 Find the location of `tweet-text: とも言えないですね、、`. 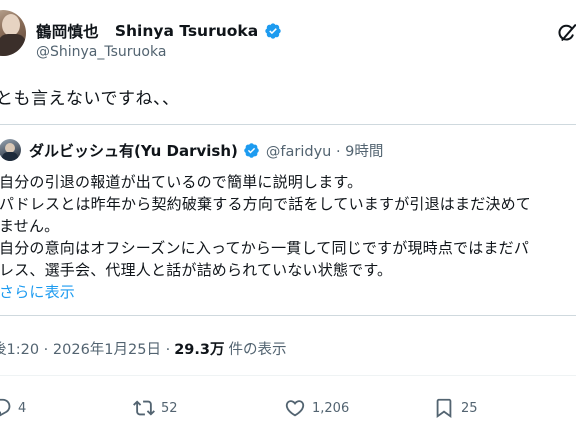

tweet-text: とも言えないですね、、 is located at coordinates (90, 99).